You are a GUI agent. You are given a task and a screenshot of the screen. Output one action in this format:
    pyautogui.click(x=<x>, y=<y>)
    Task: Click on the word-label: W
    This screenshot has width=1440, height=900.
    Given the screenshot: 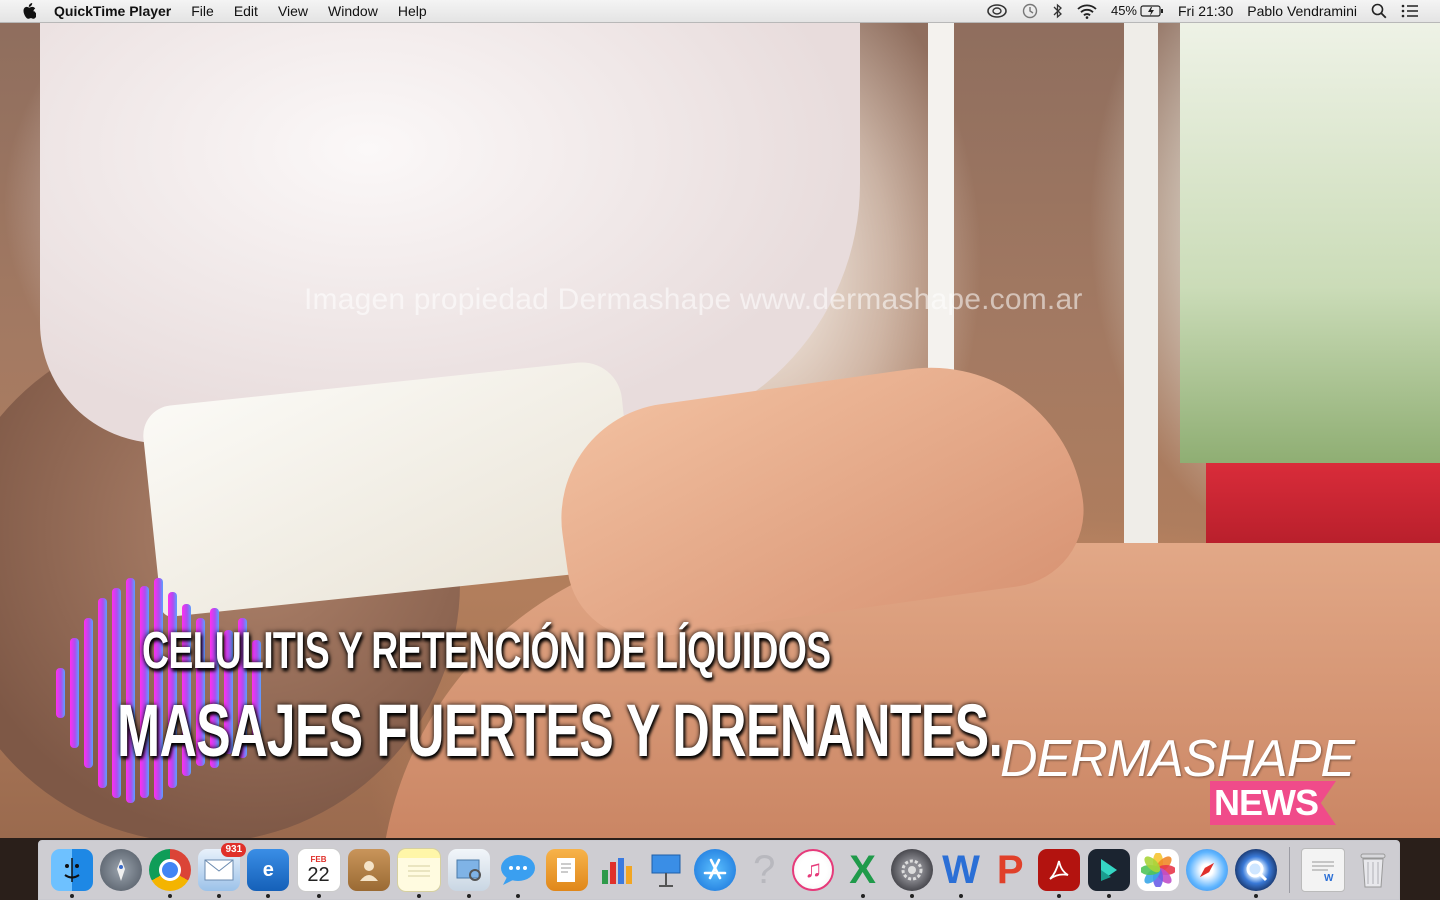 What is the action you would take?
    pyautogui.click(x=961, y=869)
    